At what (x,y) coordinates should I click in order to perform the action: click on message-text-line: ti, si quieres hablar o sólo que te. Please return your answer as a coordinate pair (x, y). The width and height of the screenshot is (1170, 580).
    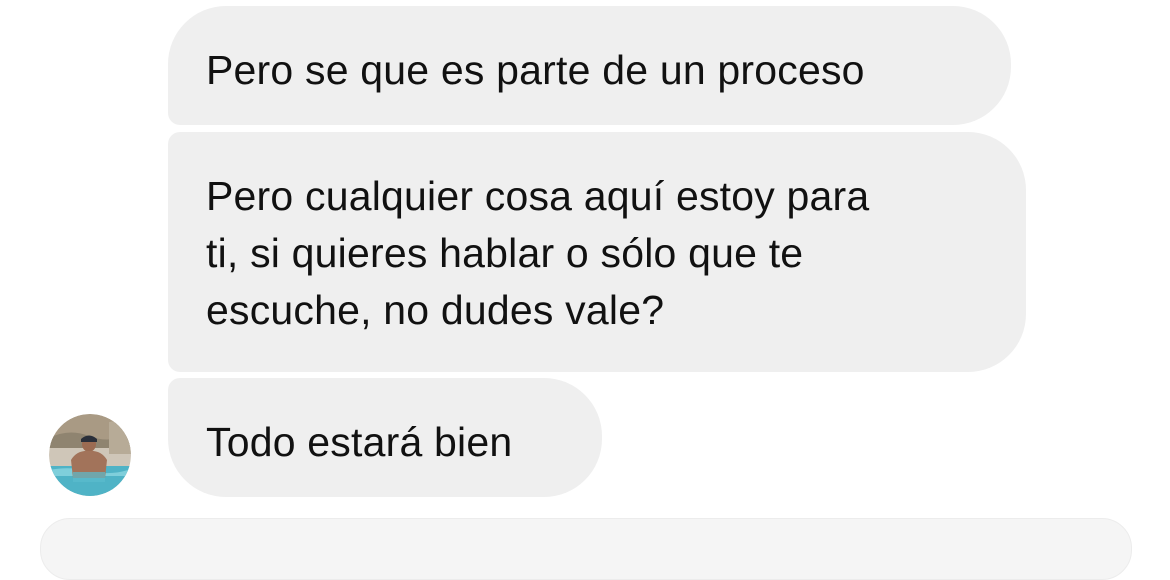
    Looking at the image, I should click on (505, 253).